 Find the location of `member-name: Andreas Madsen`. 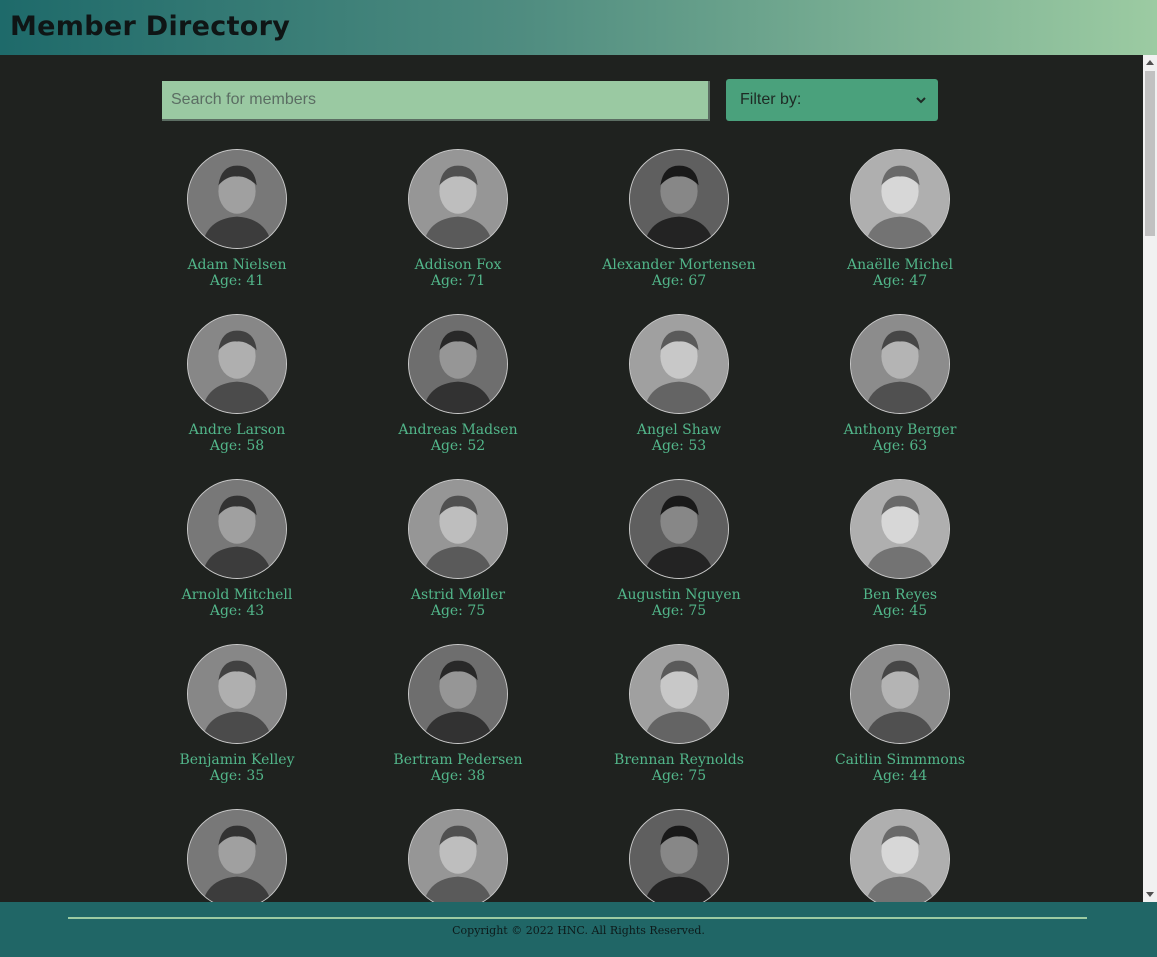

member-name: Andreas Madsen is located at coordinates (458, 430).